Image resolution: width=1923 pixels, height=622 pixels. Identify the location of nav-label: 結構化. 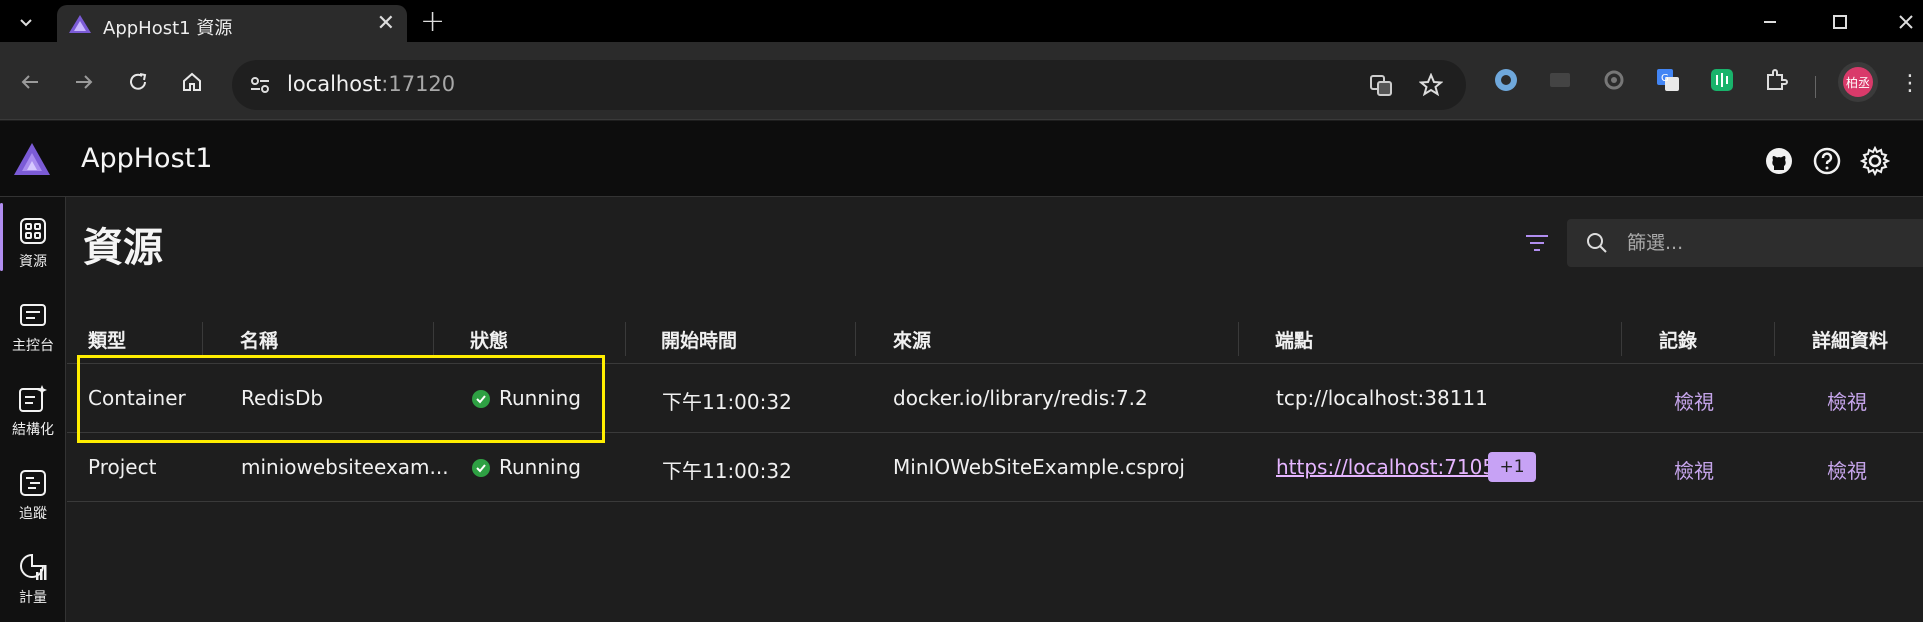
(33, 430).